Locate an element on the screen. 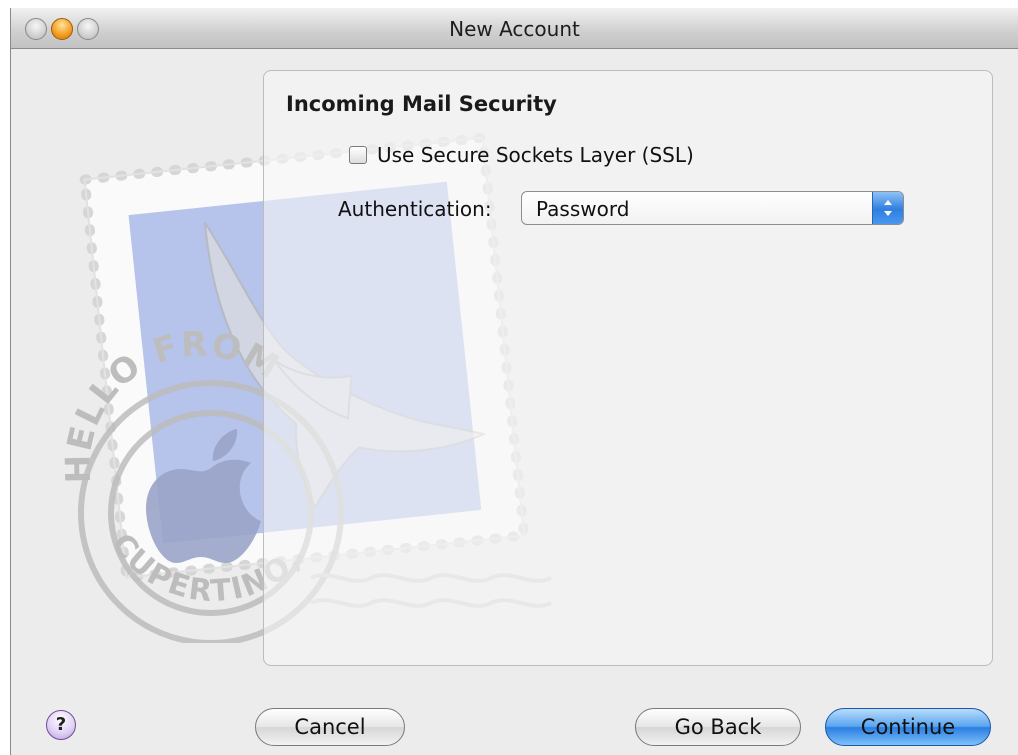 This screenshot has width=1018, height=755. window-title: New Account is located at coordinates (514, 29).